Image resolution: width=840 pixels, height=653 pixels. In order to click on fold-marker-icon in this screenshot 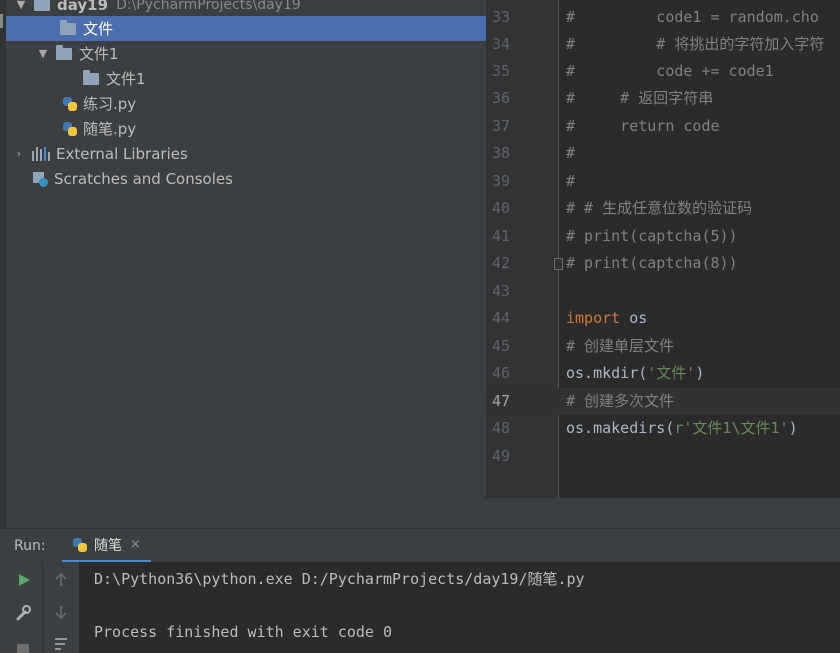, I will do `click(558, 264)`.